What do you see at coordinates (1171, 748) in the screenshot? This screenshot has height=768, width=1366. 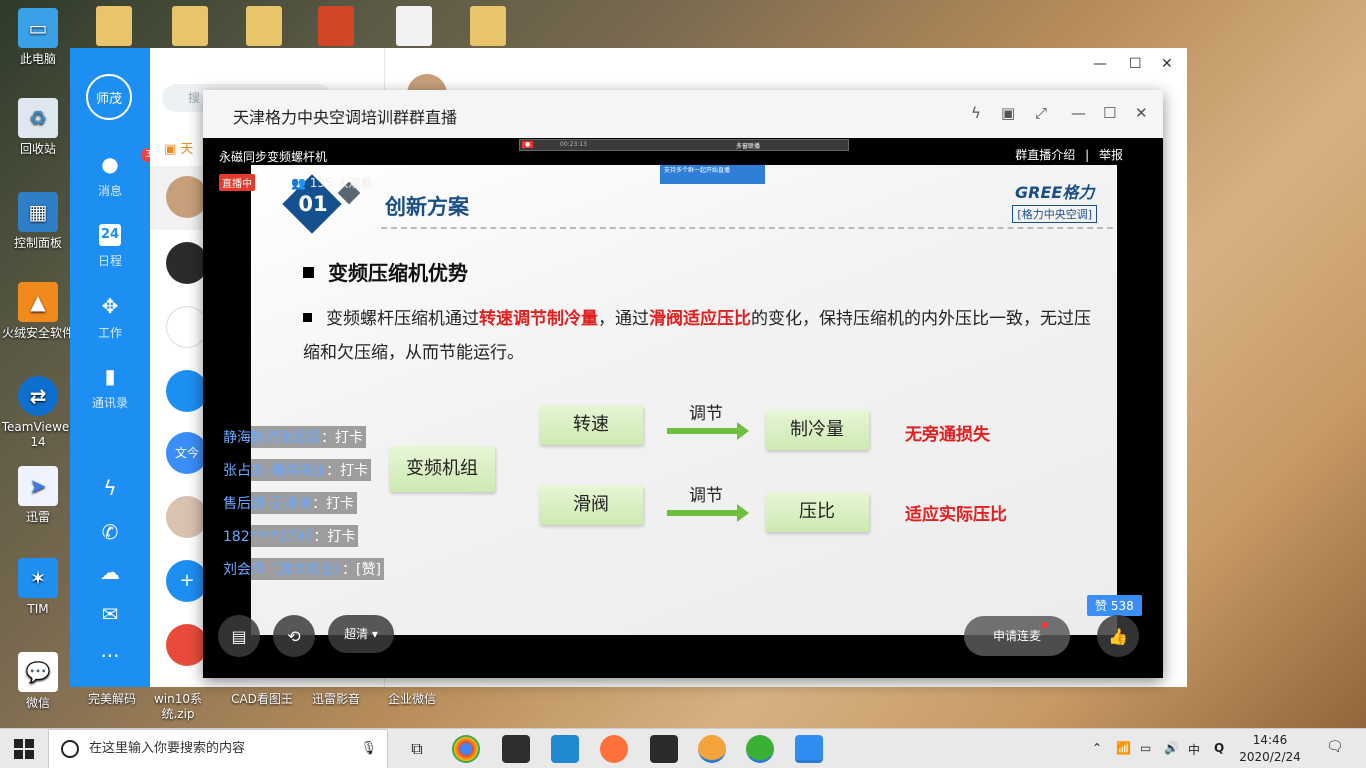 I see `volume-icon: 🔊` at bounding box center [1171, 748].